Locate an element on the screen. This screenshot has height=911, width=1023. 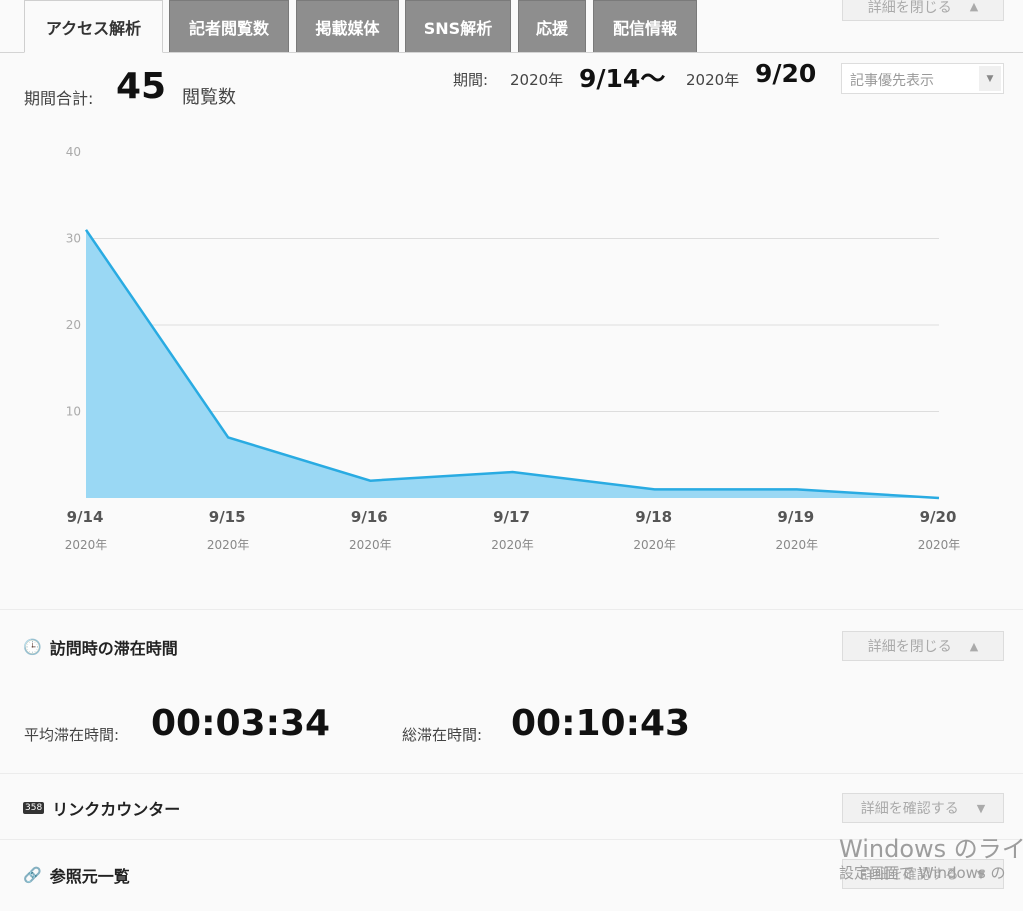
x-tick-label: 9/16 is located at coordinates (369, 517).